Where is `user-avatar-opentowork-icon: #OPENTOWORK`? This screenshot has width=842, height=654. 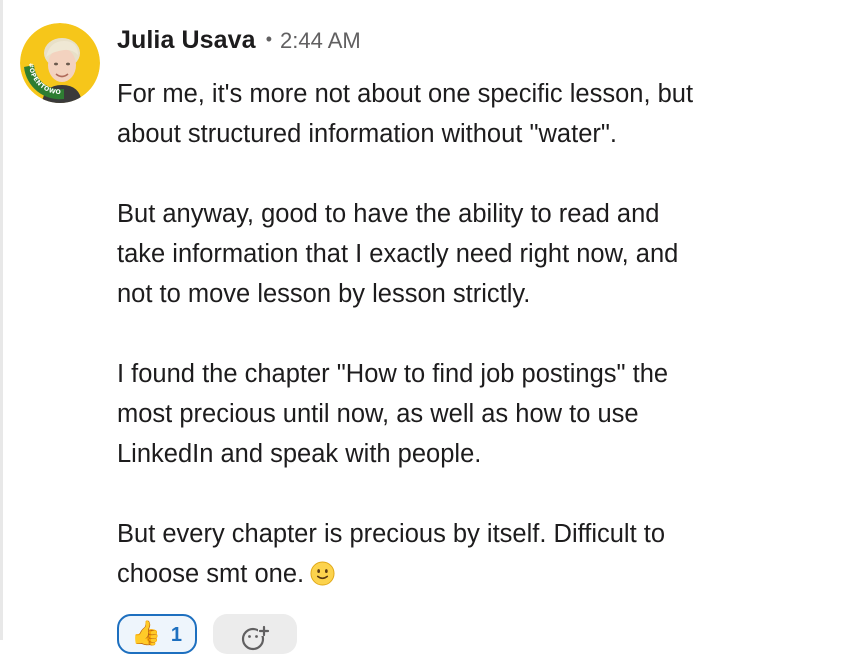
user-avatar-opentowork-icon: #OPENTOWORK is located at coordinates (60, 63).